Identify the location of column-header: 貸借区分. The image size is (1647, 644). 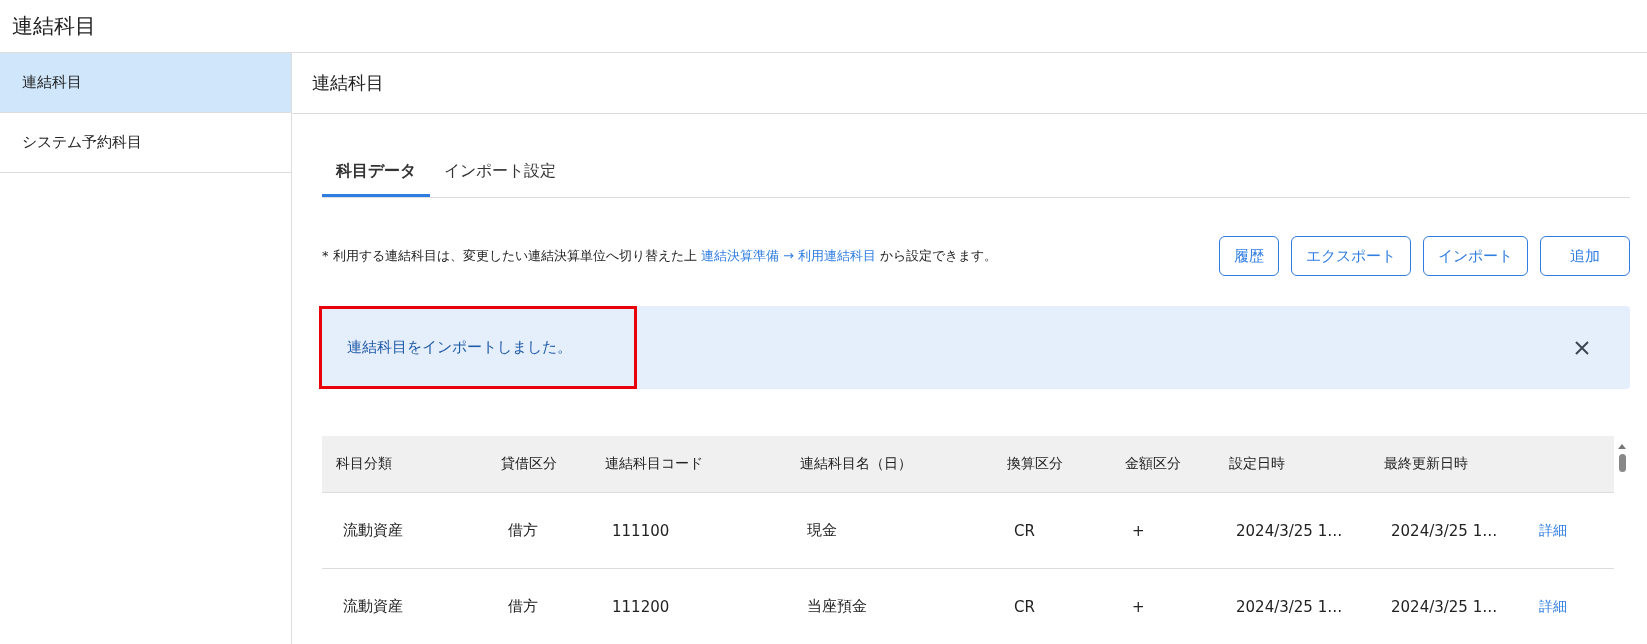
(529, 464).